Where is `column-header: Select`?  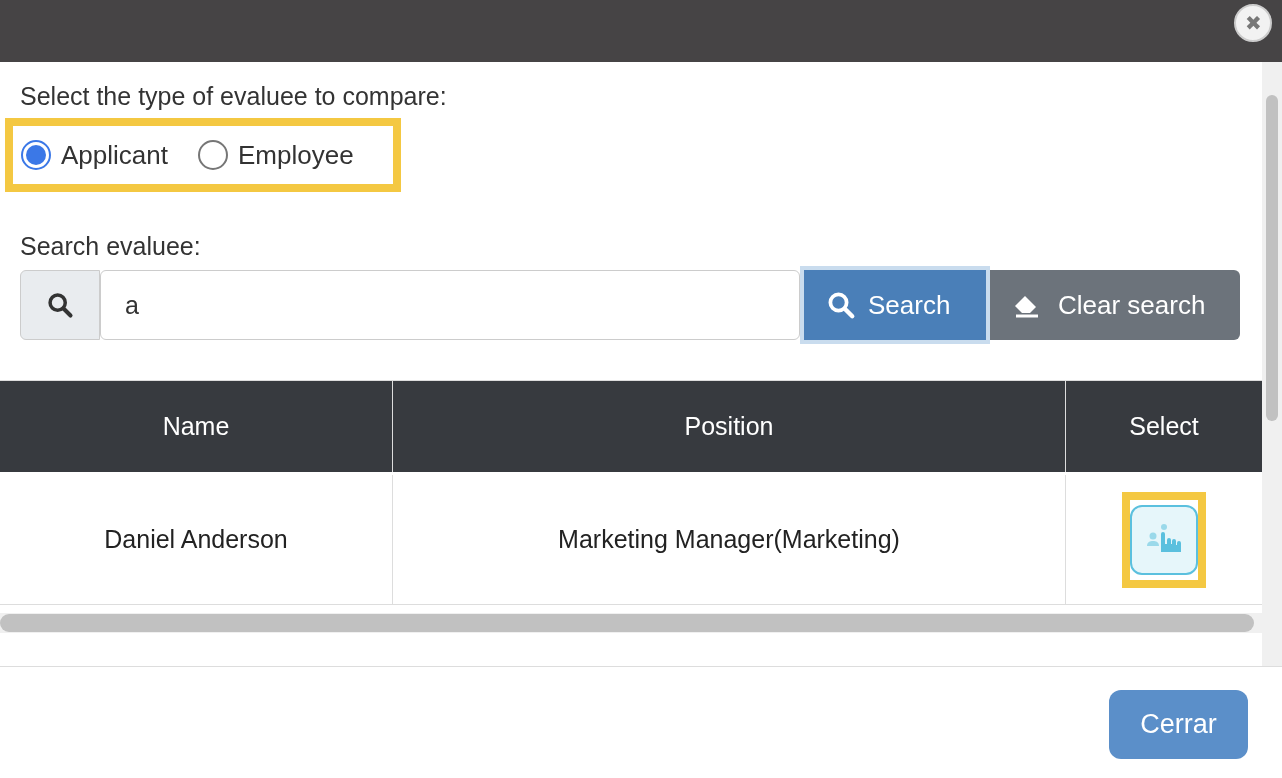
column-header: Select is located at coordinates (1164, 426).